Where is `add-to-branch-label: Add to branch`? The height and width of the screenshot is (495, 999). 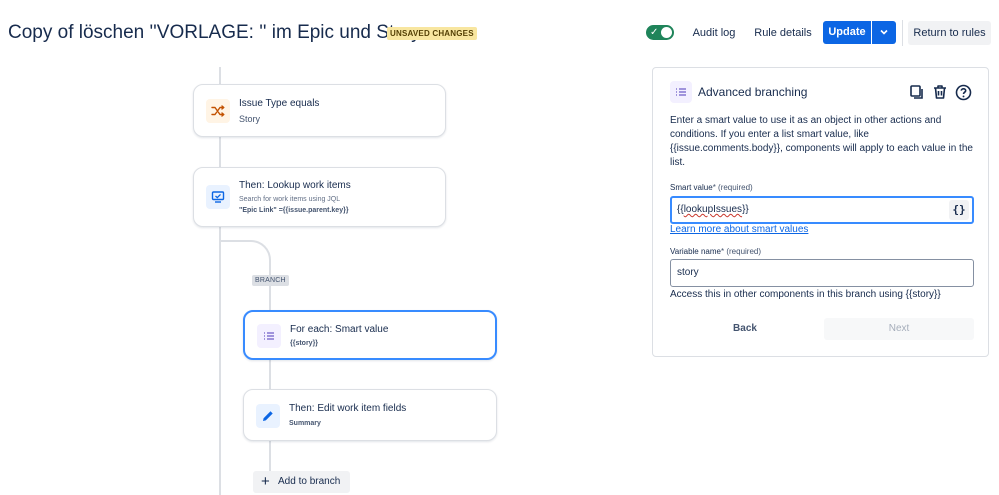
add-to-branch-label: Add to branch is located at coordinates (309, 481).